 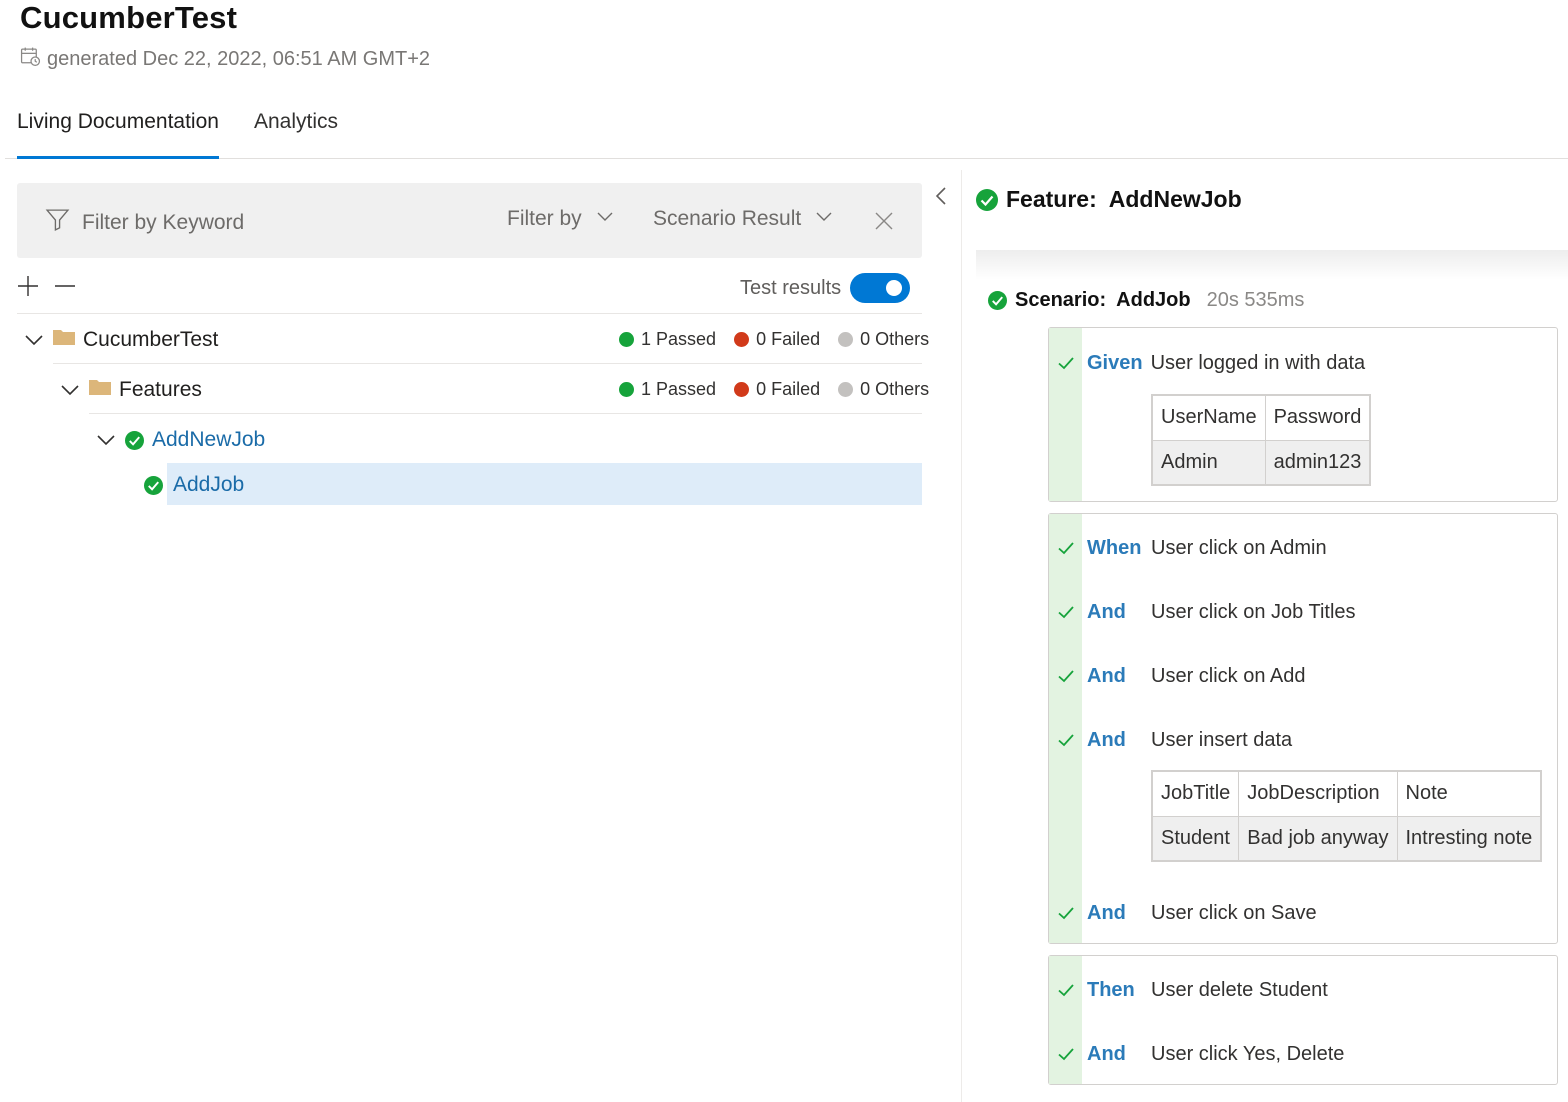 I want to click on step-row: When User click on Admin, so click(x=1188, y=548).